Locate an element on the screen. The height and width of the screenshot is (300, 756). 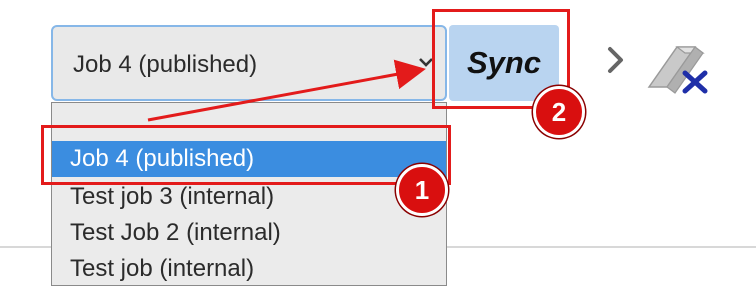
annotation-badge-1: 1 is located at coordinates (422, 190).